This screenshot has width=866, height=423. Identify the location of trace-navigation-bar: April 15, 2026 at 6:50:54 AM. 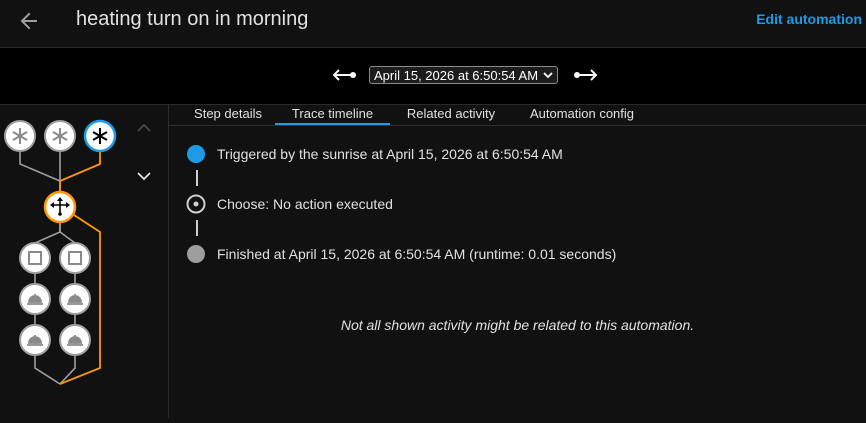
(433, 76).